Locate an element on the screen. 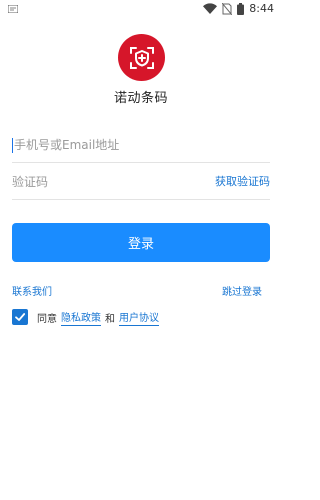 This screenshot has width=320, height=500. verification-code-field: 获取验证码 is located at coordinates (141, 182).